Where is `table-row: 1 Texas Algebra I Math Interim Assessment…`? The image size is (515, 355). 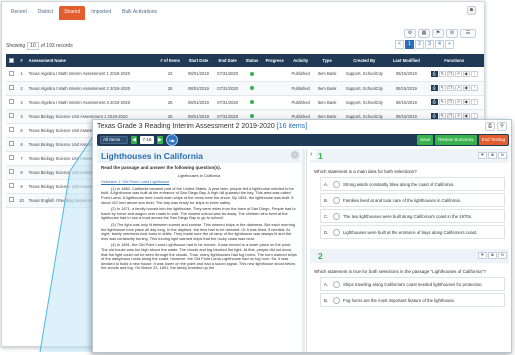 table-row: 1 Texas Algebra I Math Interim Assessment… is located at coordinates (245, 74).